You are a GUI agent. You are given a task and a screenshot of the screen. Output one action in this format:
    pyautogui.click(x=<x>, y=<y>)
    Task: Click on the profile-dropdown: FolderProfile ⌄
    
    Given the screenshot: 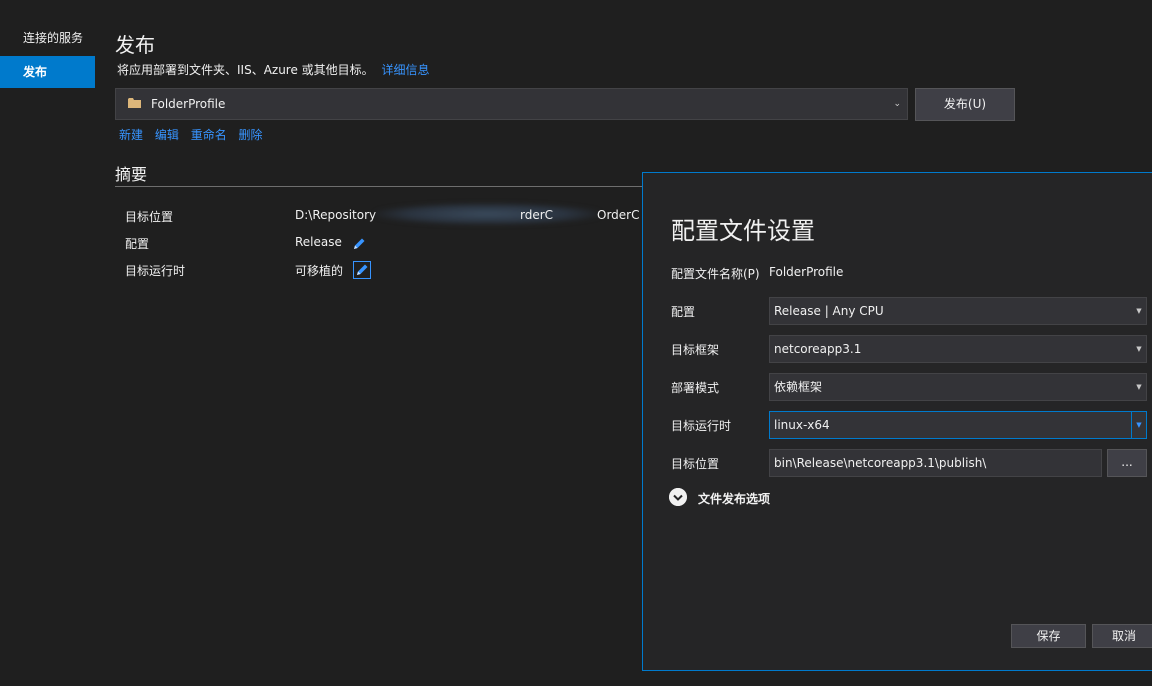 What is the action you would take?
    pyautogui.click(x=511, y=104)
    